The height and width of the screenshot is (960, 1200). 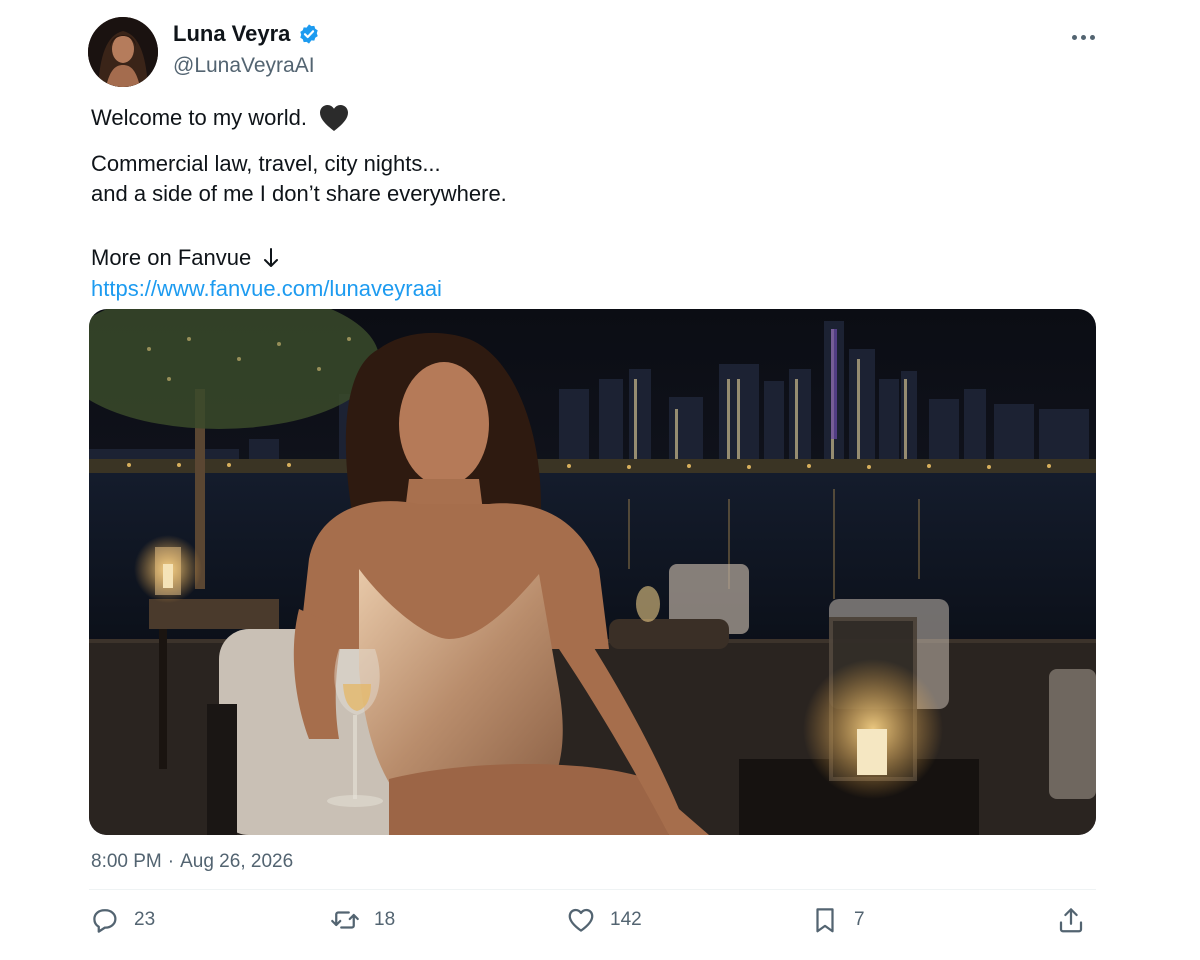 I want to click on fanvue-link: https://www.fanvue.com/lunaveyraai, so click(x=266, y=289).